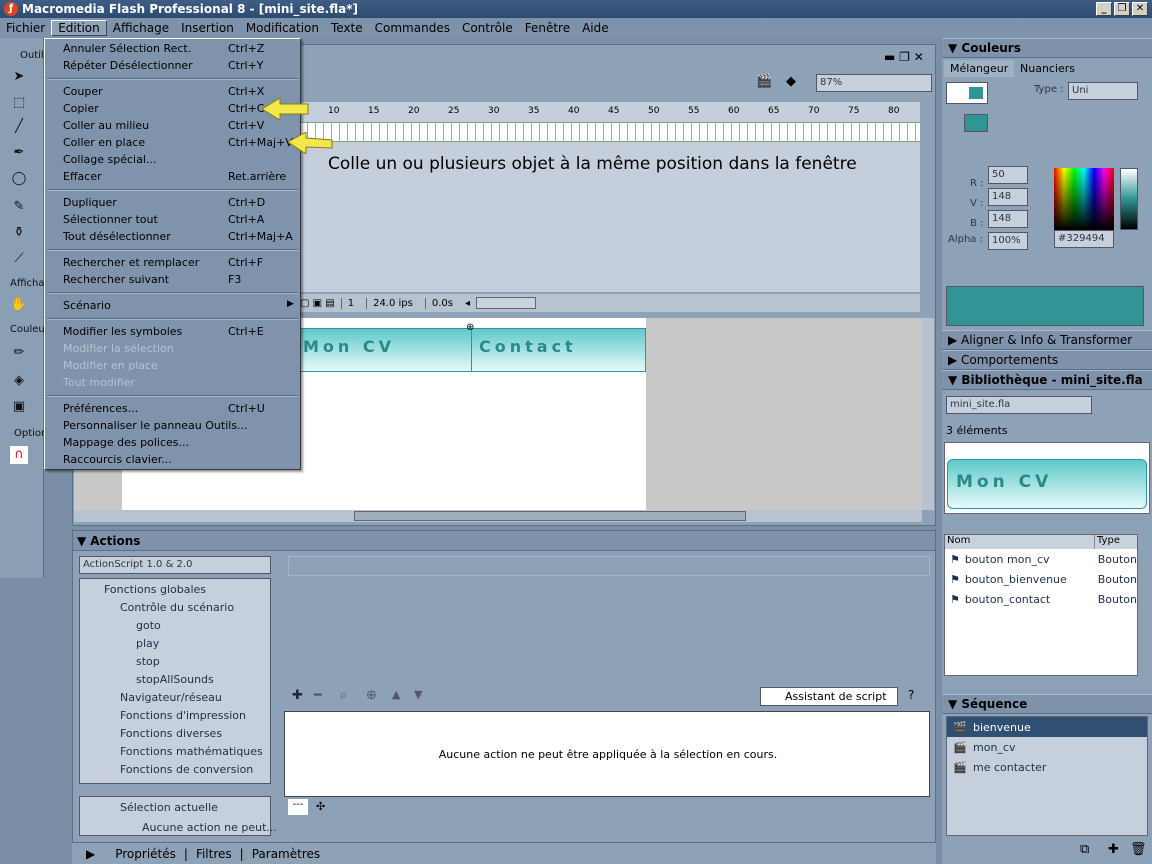 This screenshot has height=864, width=1152. I want to click on menu-item-edit-symbols: Modifier les symboles, so click(122, 331).